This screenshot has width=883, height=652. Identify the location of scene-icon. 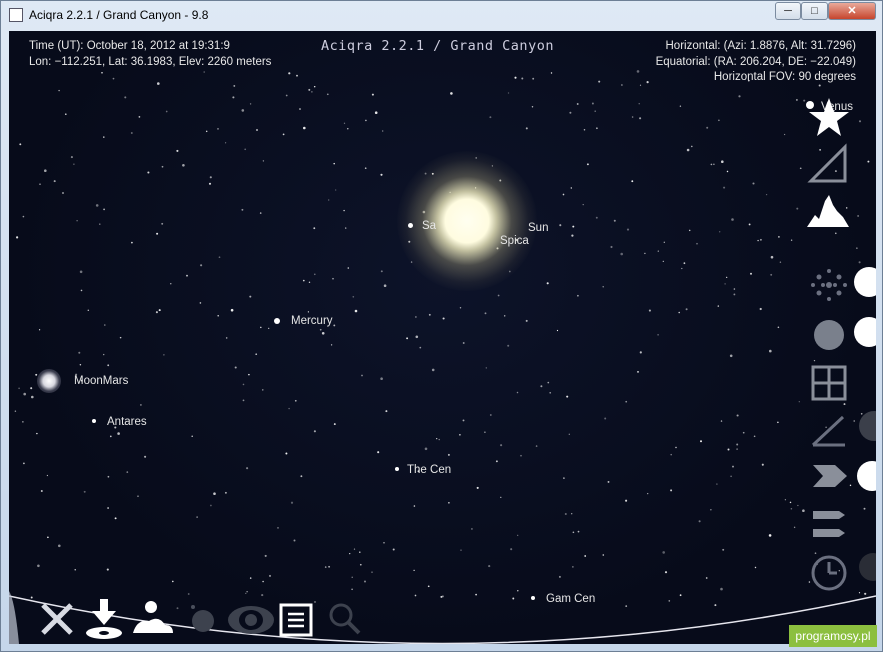
(152, 619).